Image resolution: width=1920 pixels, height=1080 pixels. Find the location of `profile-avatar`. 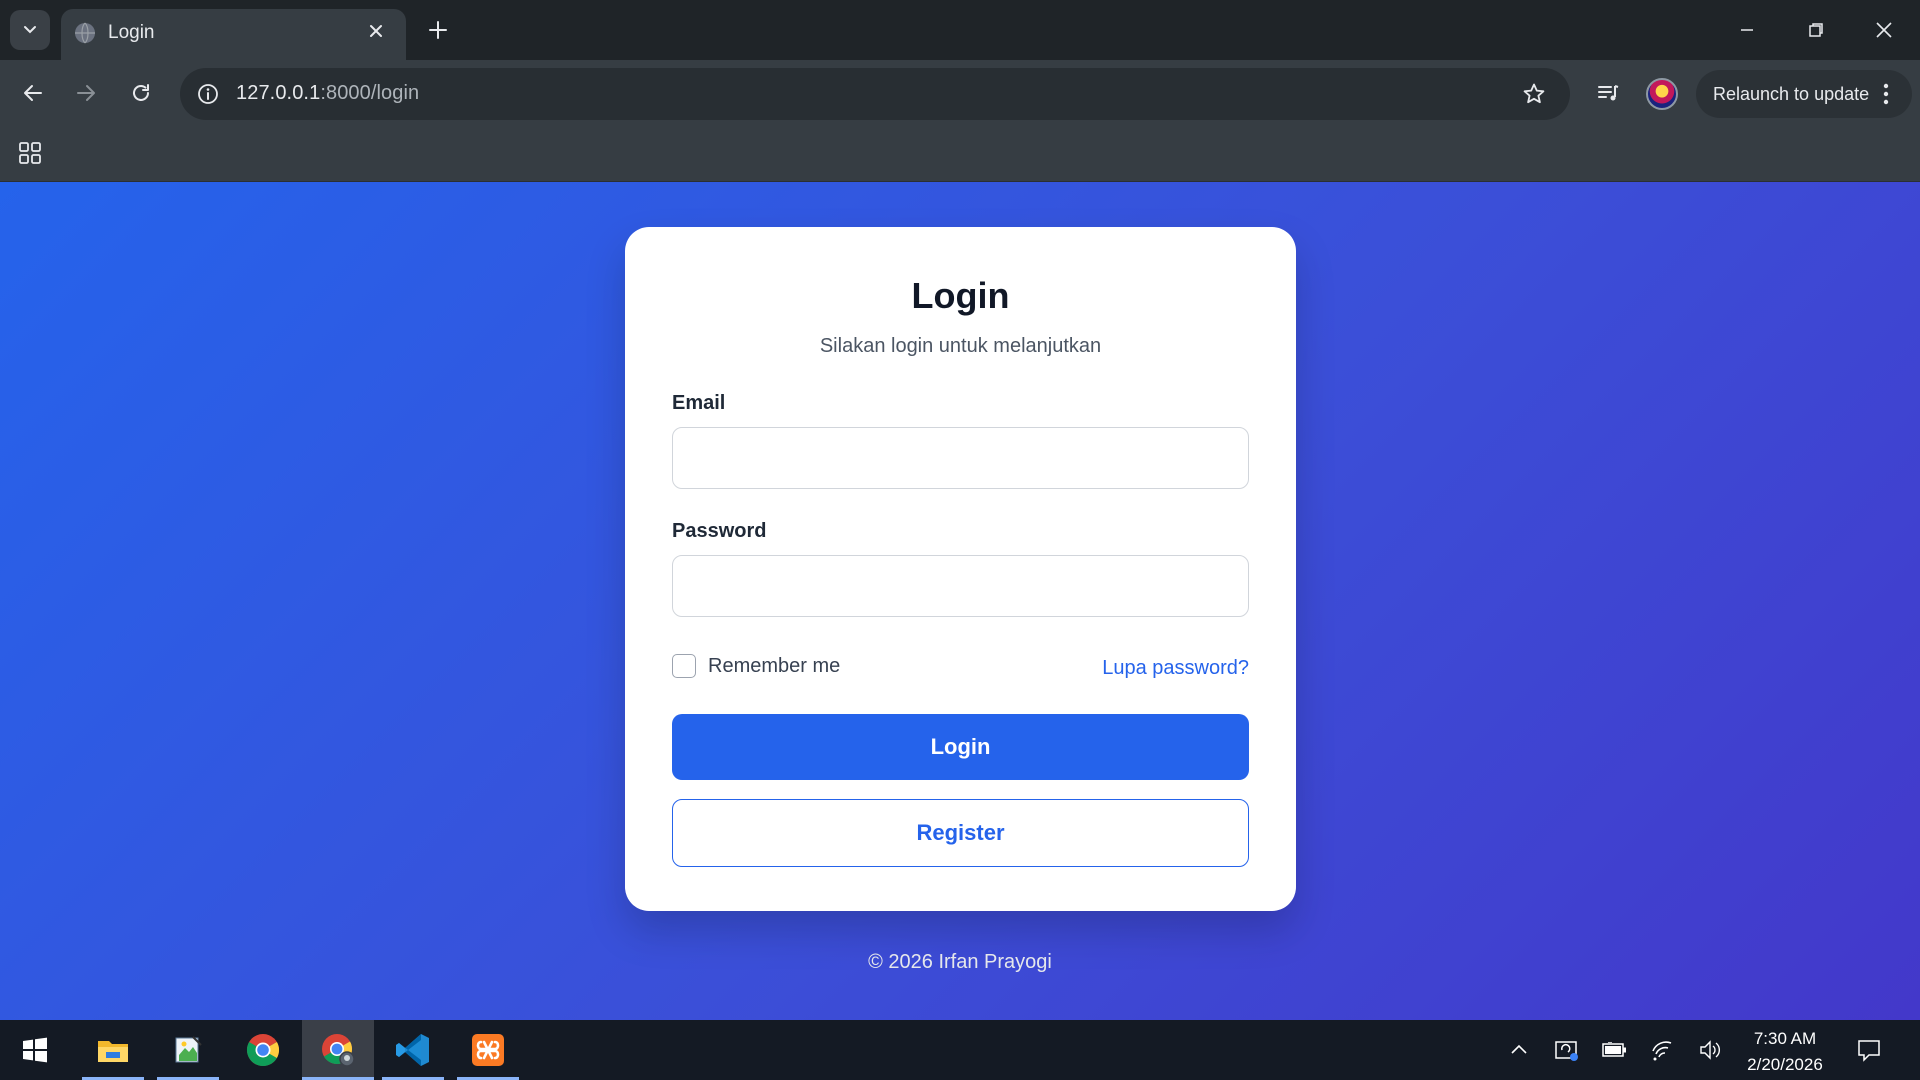

profile-avatar is located at coordinates (1662, 94).